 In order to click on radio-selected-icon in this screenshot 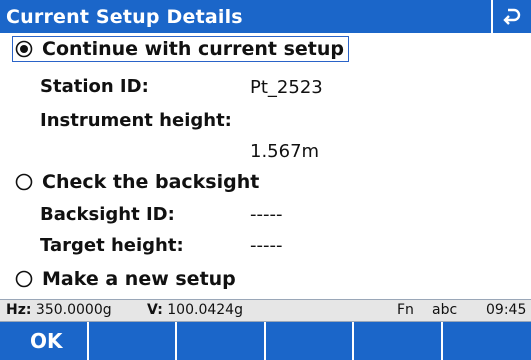, I will do `click(24, 49)`.